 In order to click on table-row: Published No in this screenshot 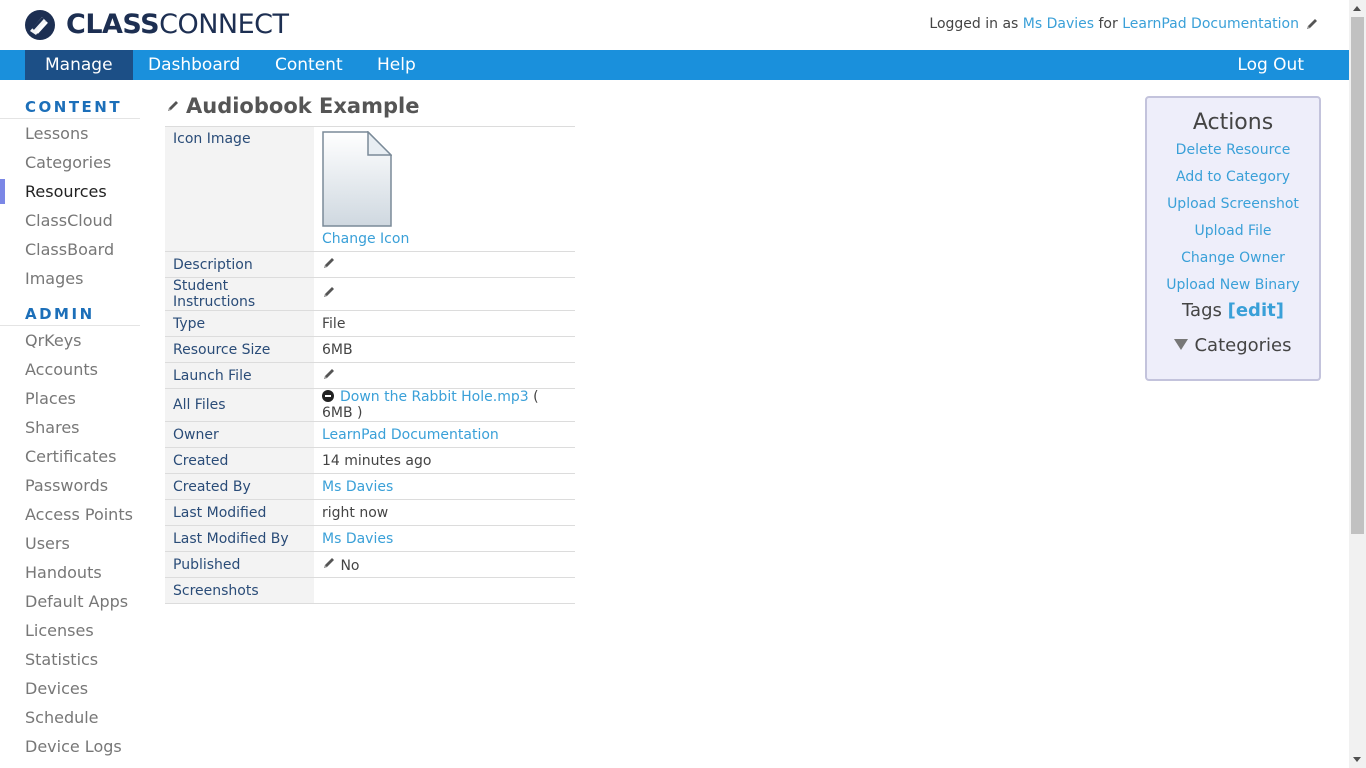, I will do `click(370, 564)`.